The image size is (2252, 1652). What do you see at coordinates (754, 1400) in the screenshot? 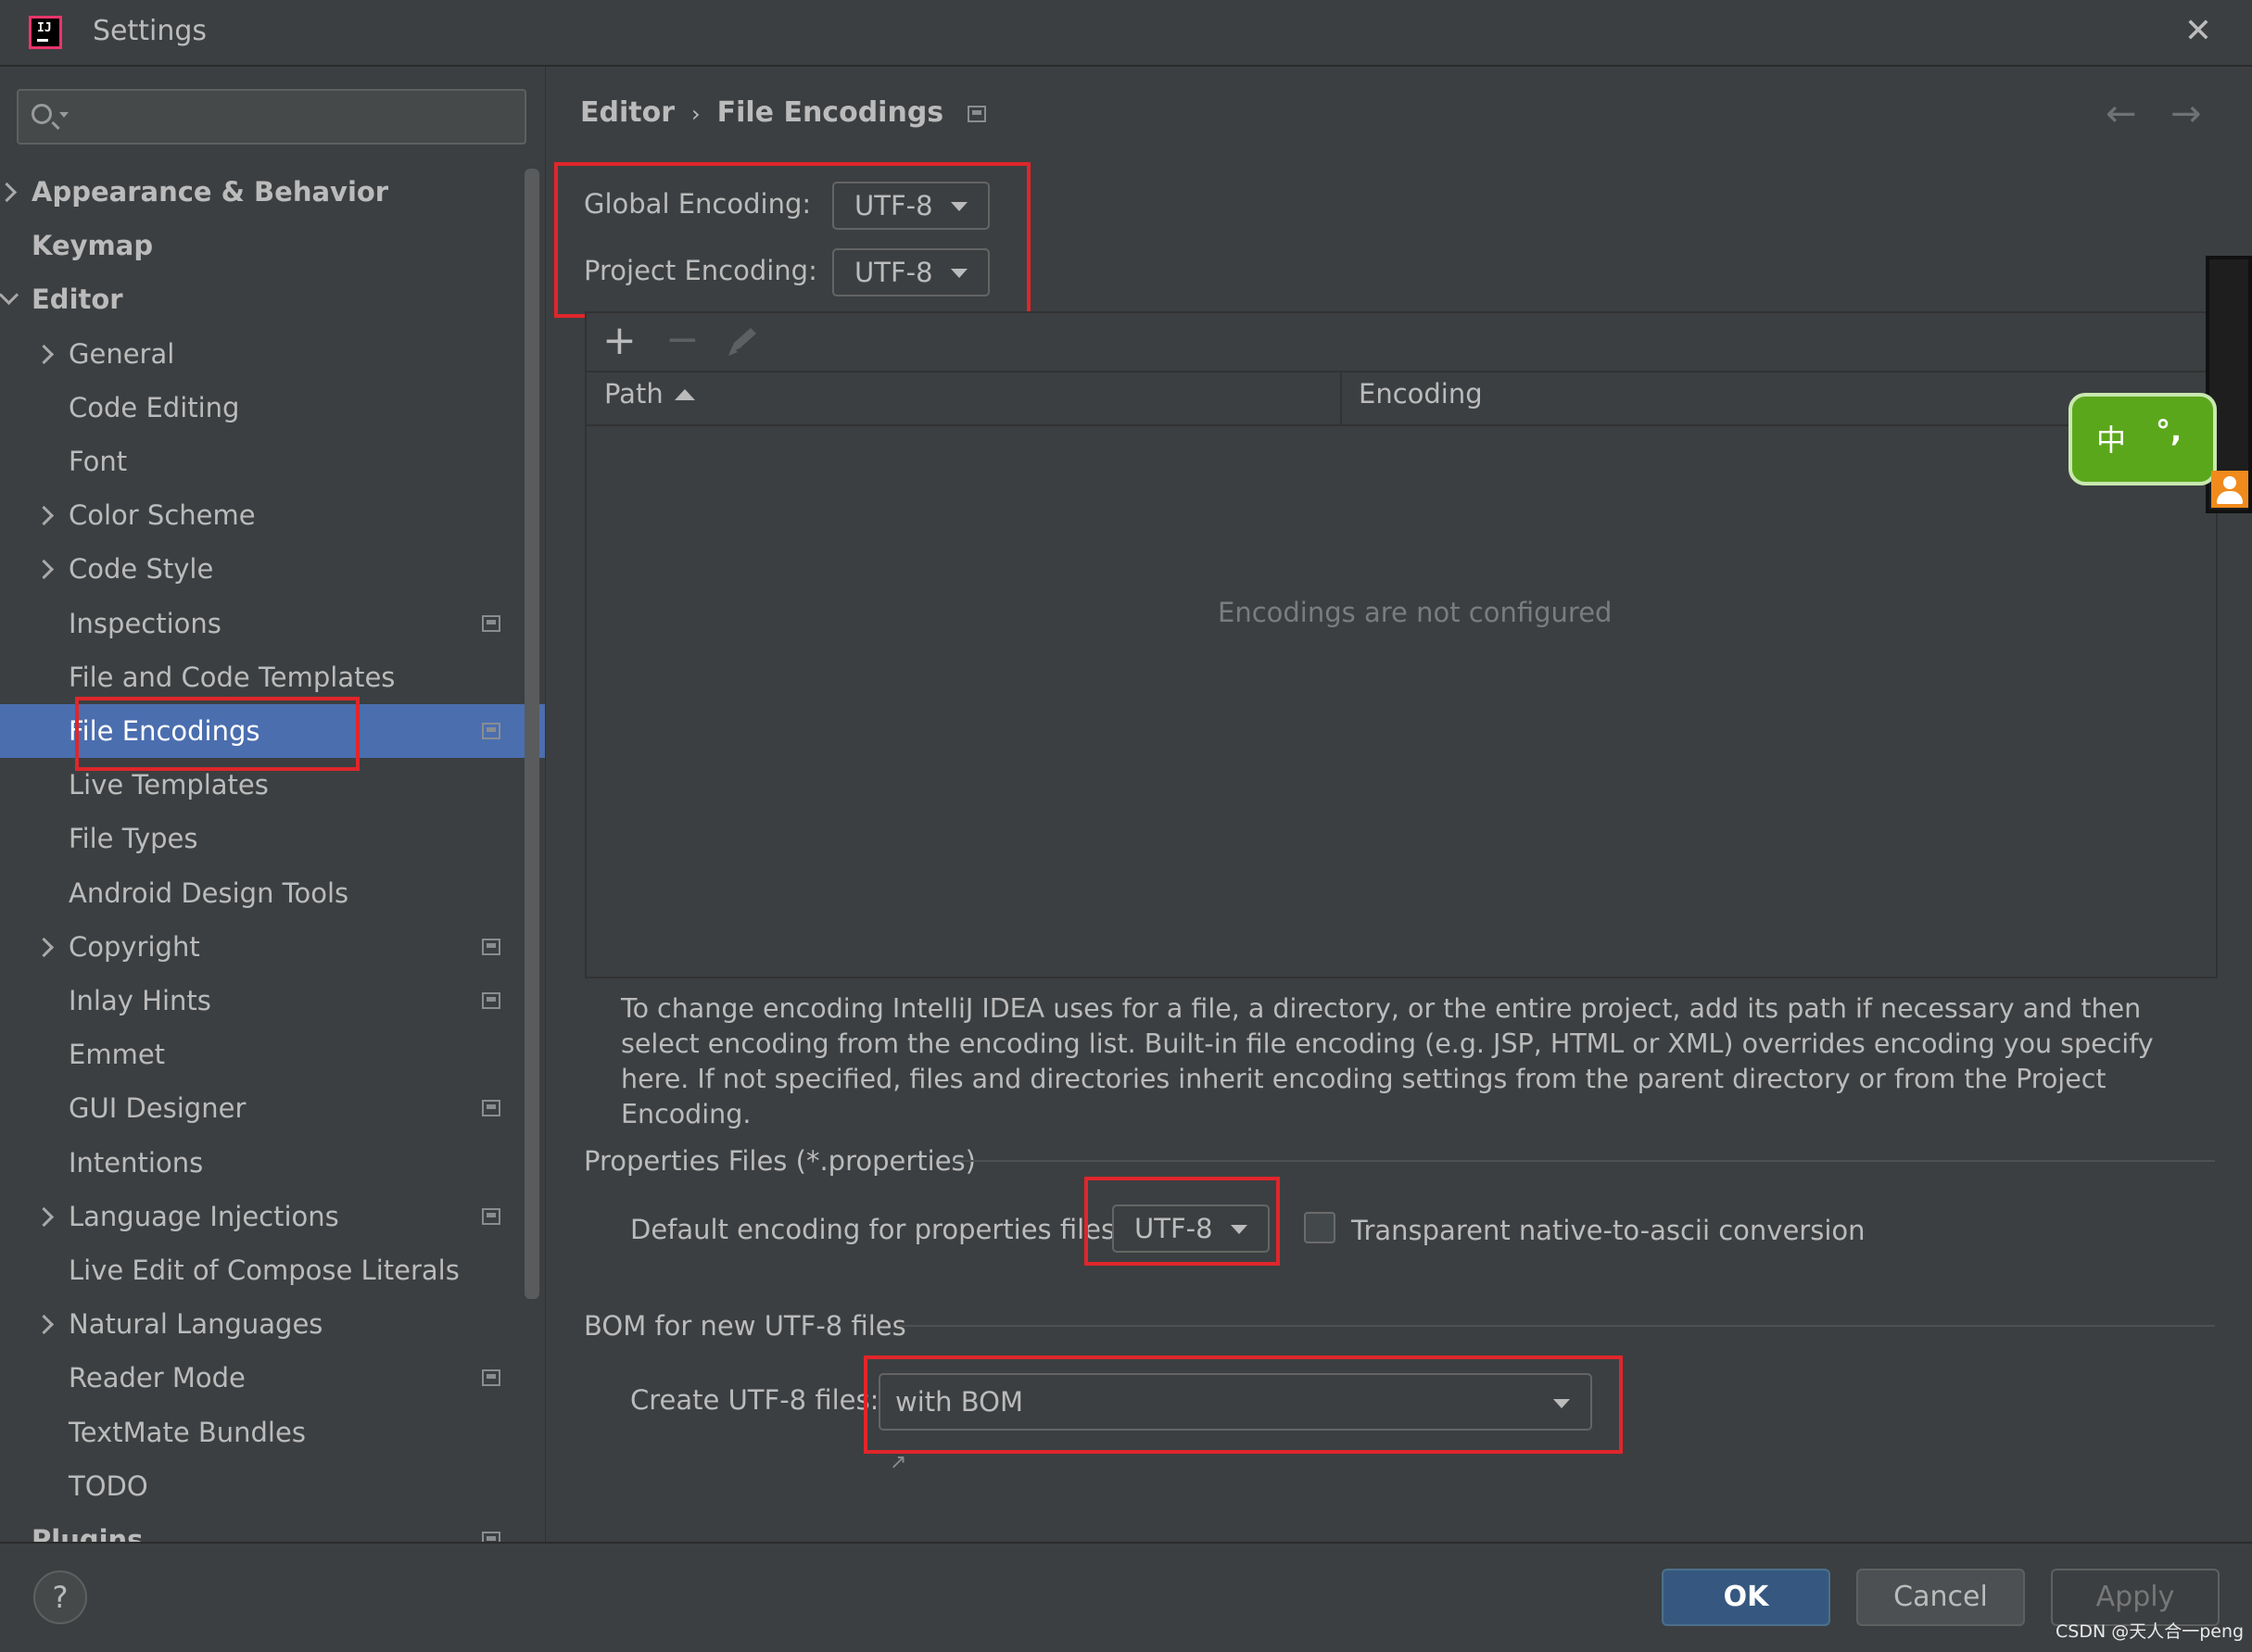
I see `create-utf8-files-label: Create UTF-8 files:` at bounding box center [754, 1400].